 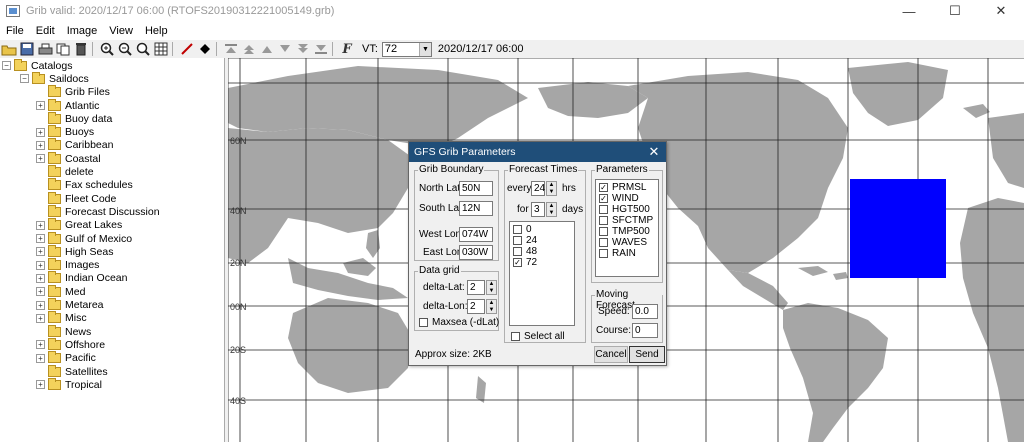 I want to click on parameter-item: TMP500, so click(x=627, y=231).